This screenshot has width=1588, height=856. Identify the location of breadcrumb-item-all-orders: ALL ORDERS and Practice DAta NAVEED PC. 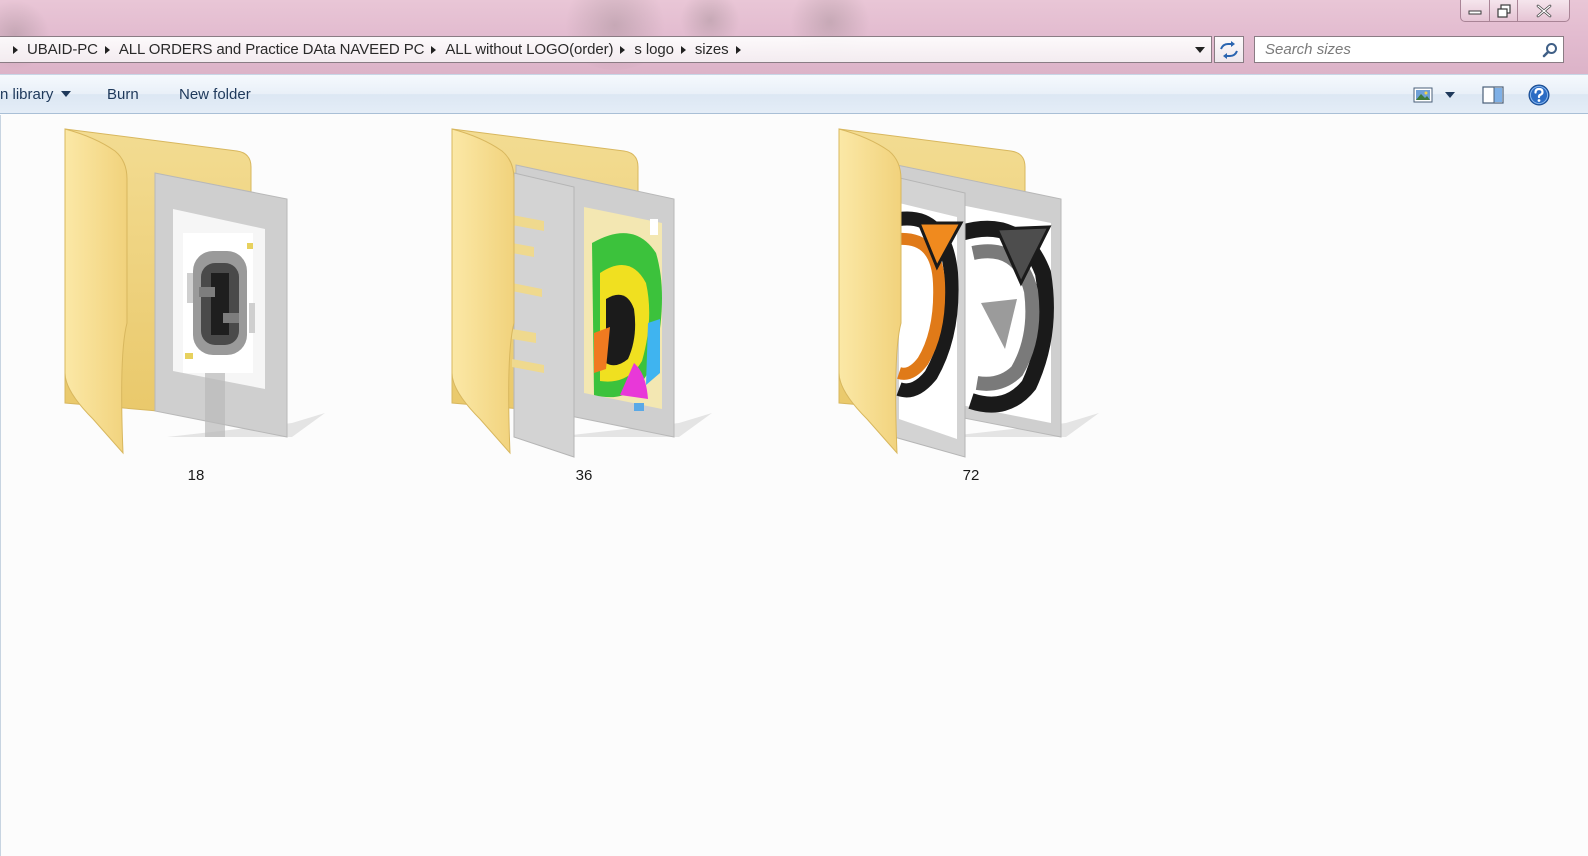
(272, 49).